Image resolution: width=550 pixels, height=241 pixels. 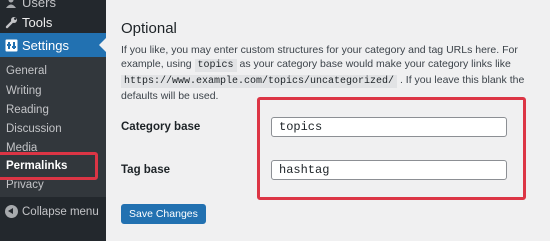 What do you see at coordinates (11, 211) in the screenshot?
I see `collapse-arrow-icon` at bounding box center [11, 211].